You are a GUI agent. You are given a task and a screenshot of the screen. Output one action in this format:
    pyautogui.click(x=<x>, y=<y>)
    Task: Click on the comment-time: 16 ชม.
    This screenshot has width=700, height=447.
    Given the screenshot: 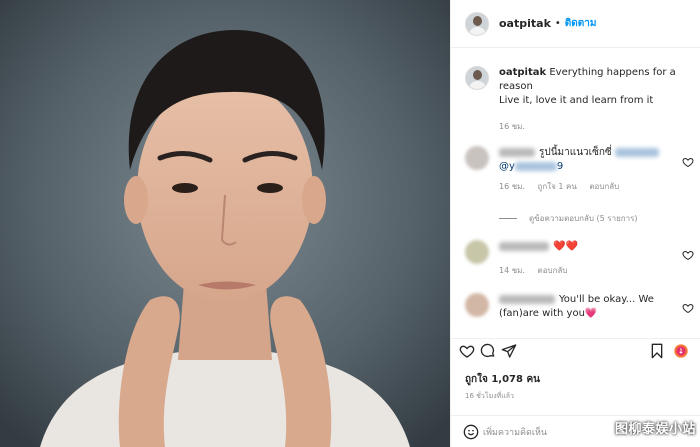 What is the action you would take?
    pyautogui.click(x=512, y=186)
    